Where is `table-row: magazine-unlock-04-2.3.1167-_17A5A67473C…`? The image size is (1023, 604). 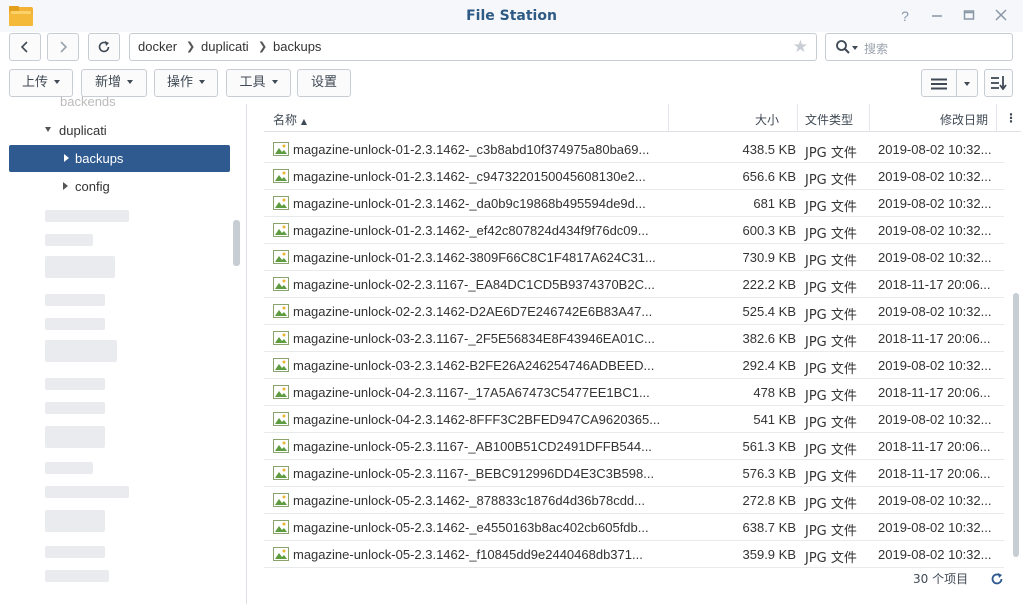 table-row: magazine-unlock-04-2.3.1167-_17A5A67473C… is located at coordinates (634, 392).